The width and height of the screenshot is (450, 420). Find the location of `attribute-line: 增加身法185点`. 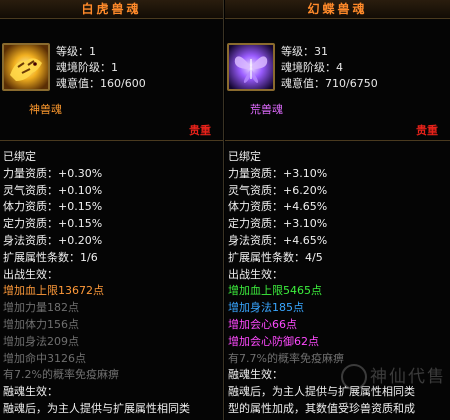

attribute-line: 增加身法185点 is located at coordinates (266, 308).